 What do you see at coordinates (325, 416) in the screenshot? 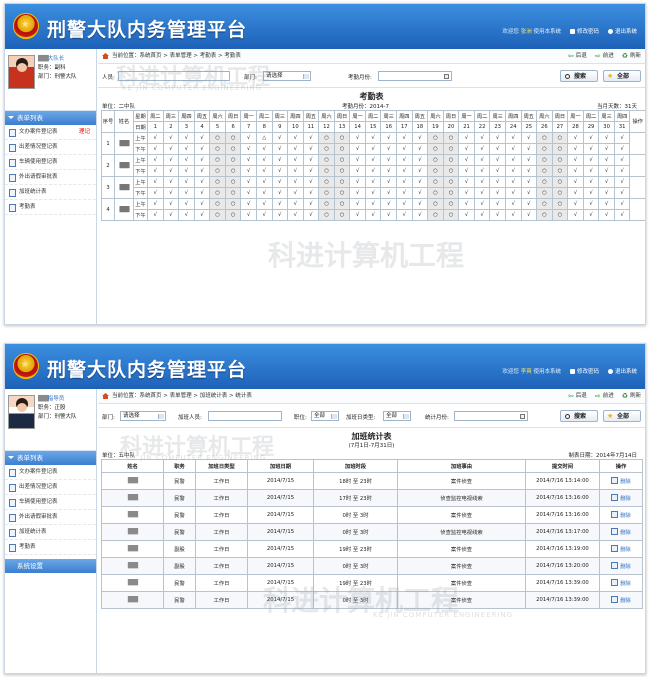
I see `post-select: 全部` at bounding box center [325, 416].